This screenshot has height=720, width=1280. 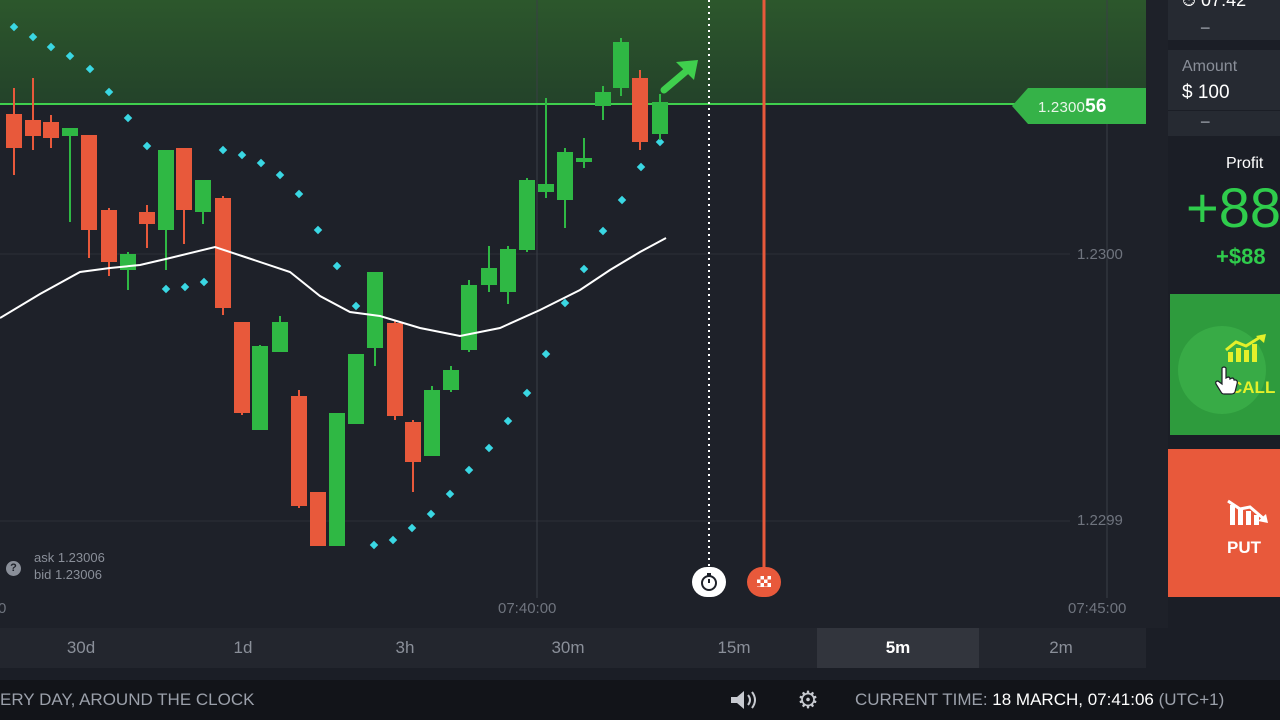 I want to click on timeframe-30m: 30m, so click(x=568, y=648).